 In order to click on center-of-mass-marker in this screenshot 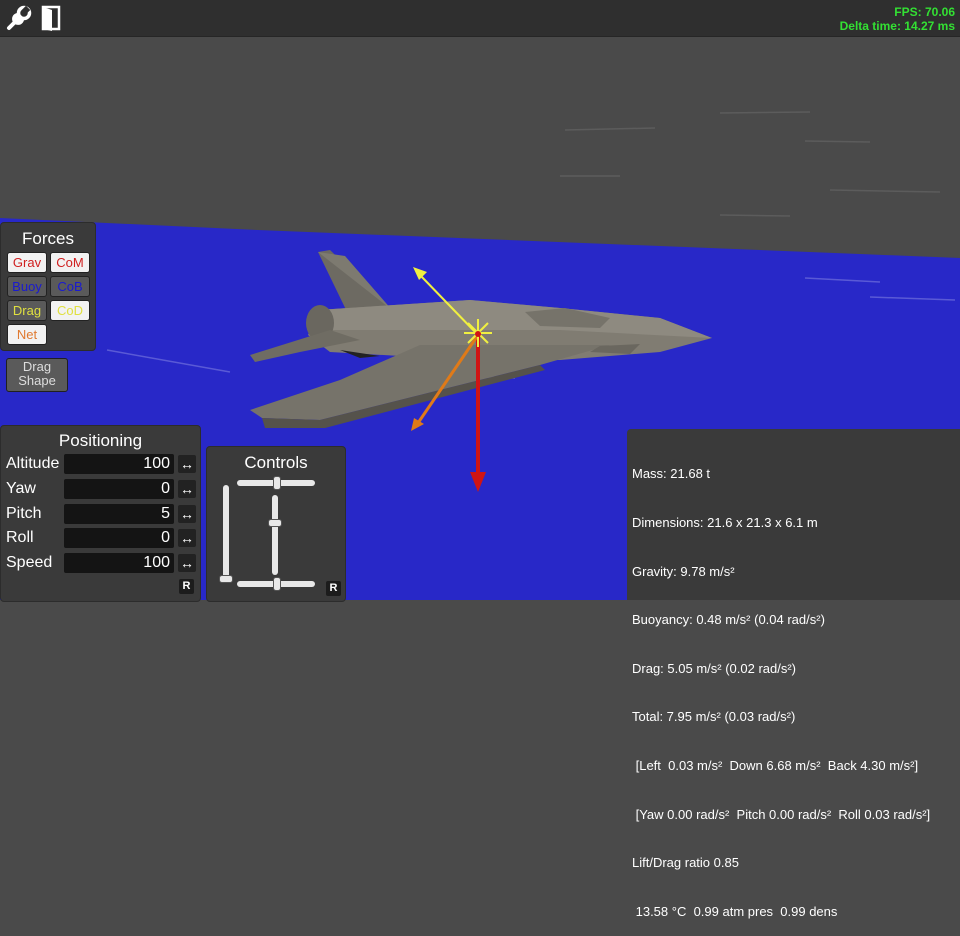, I will do `click(478, 334)`.